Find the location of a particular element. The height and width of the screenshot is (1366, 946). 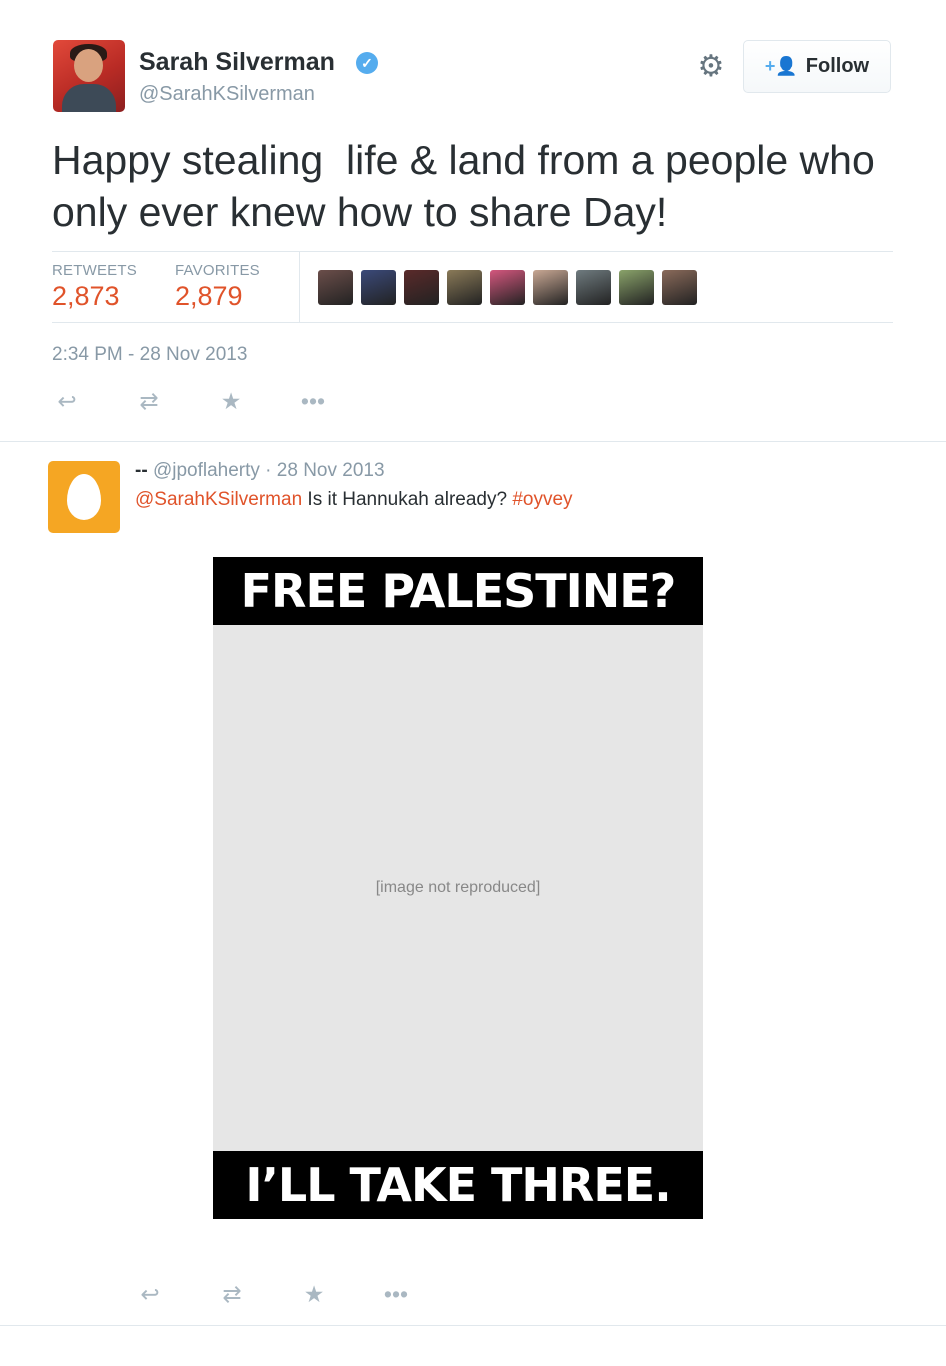

section-divider is located at coordinates (473, 441).